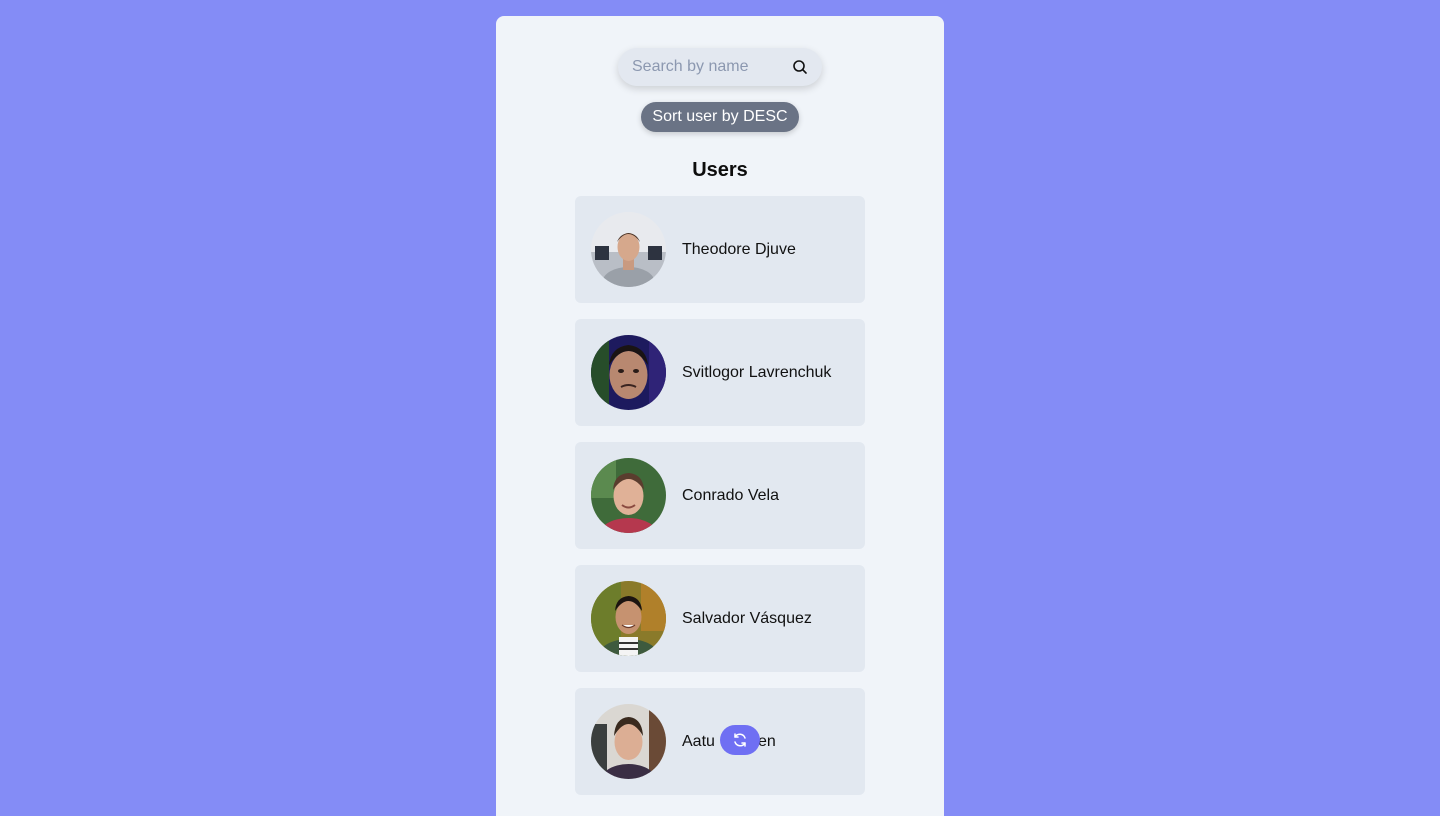 The image size is (1440, 816). Describe the element at coordinates (747, 618) in the screenshot. I see `user-name: Salvador Vásquez` at that location.